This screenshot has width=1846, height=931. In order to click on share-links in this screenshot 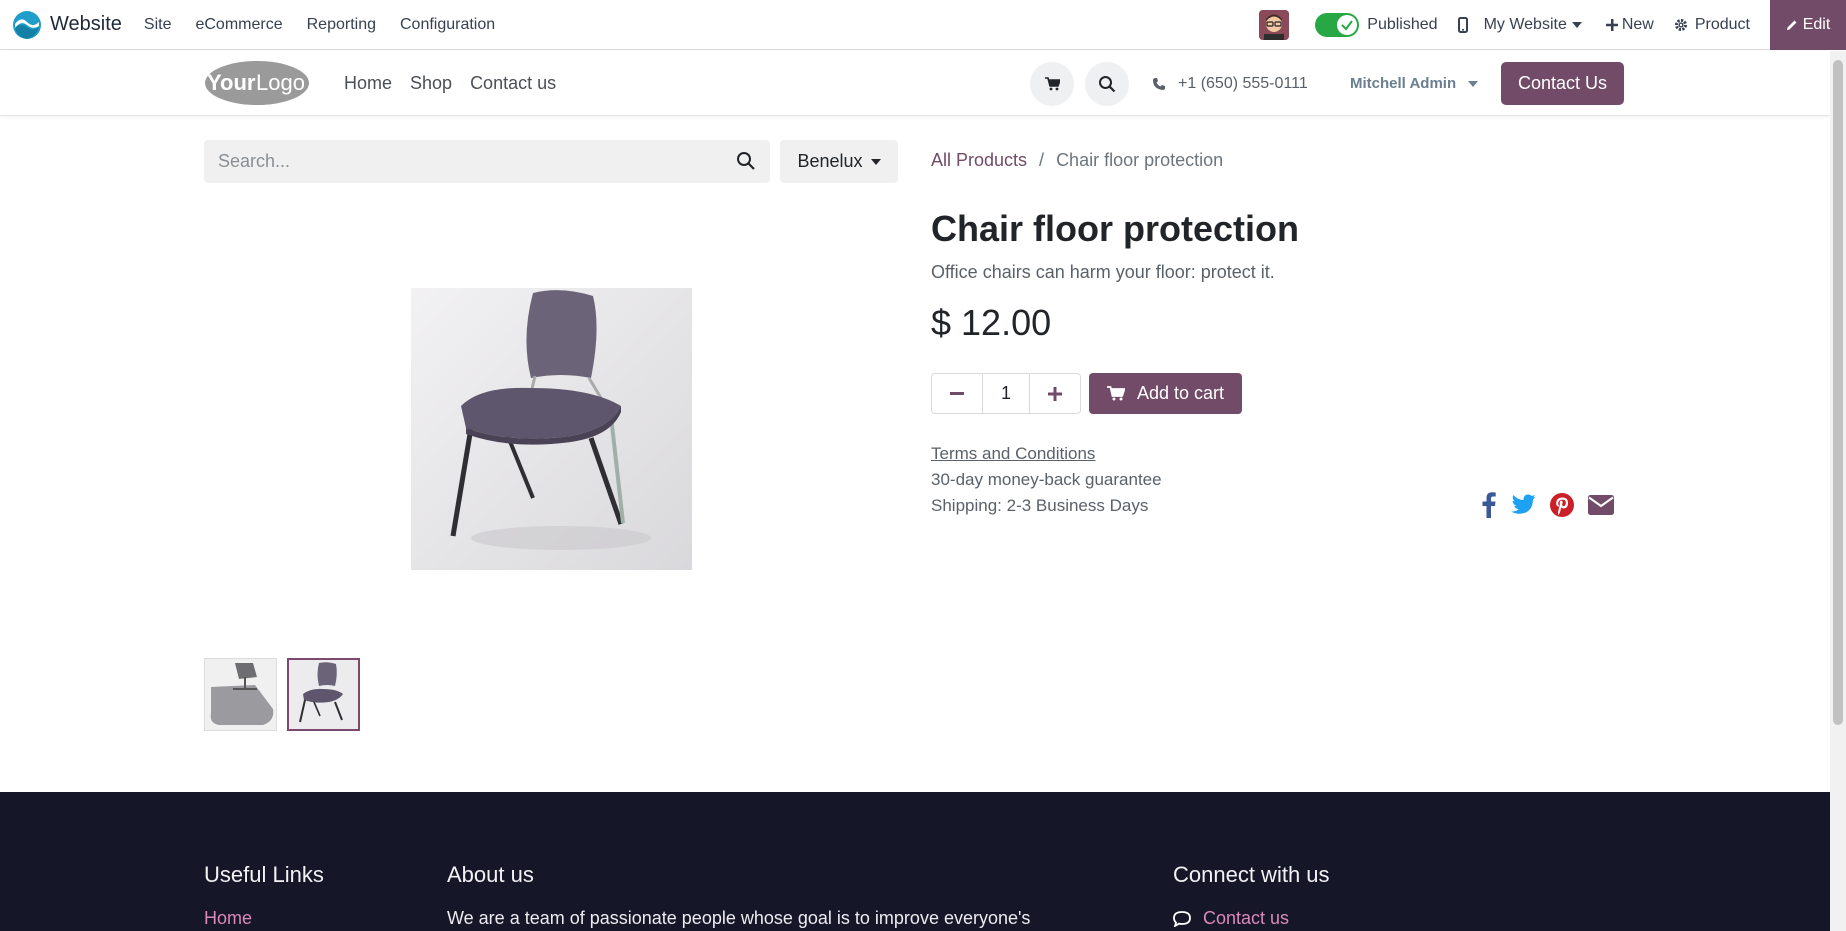, I will do `click(1555, 505)`.